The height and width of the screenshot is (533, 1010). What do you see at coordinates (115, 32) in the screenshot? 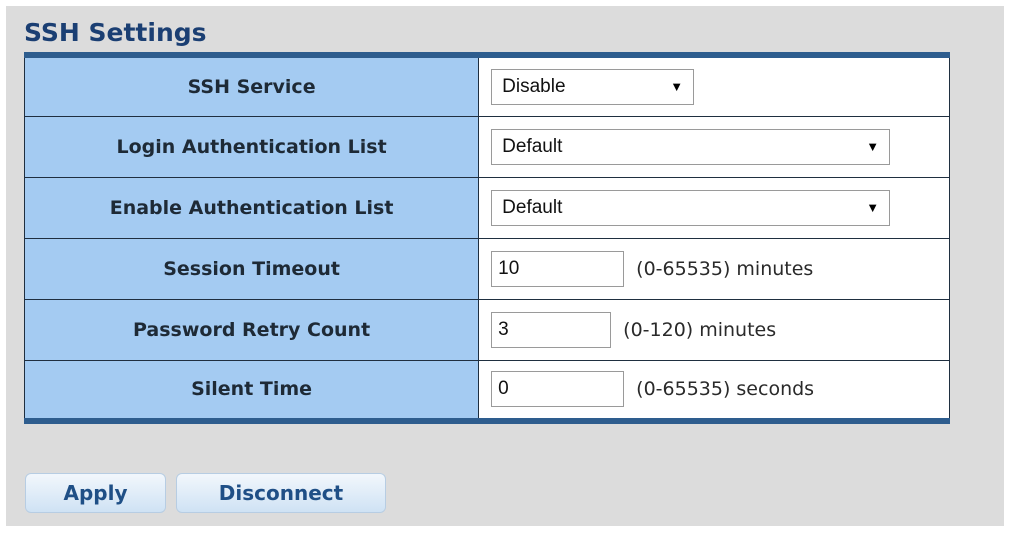
I see `page-title: SSH Settings` at bounding box center [115, 32].